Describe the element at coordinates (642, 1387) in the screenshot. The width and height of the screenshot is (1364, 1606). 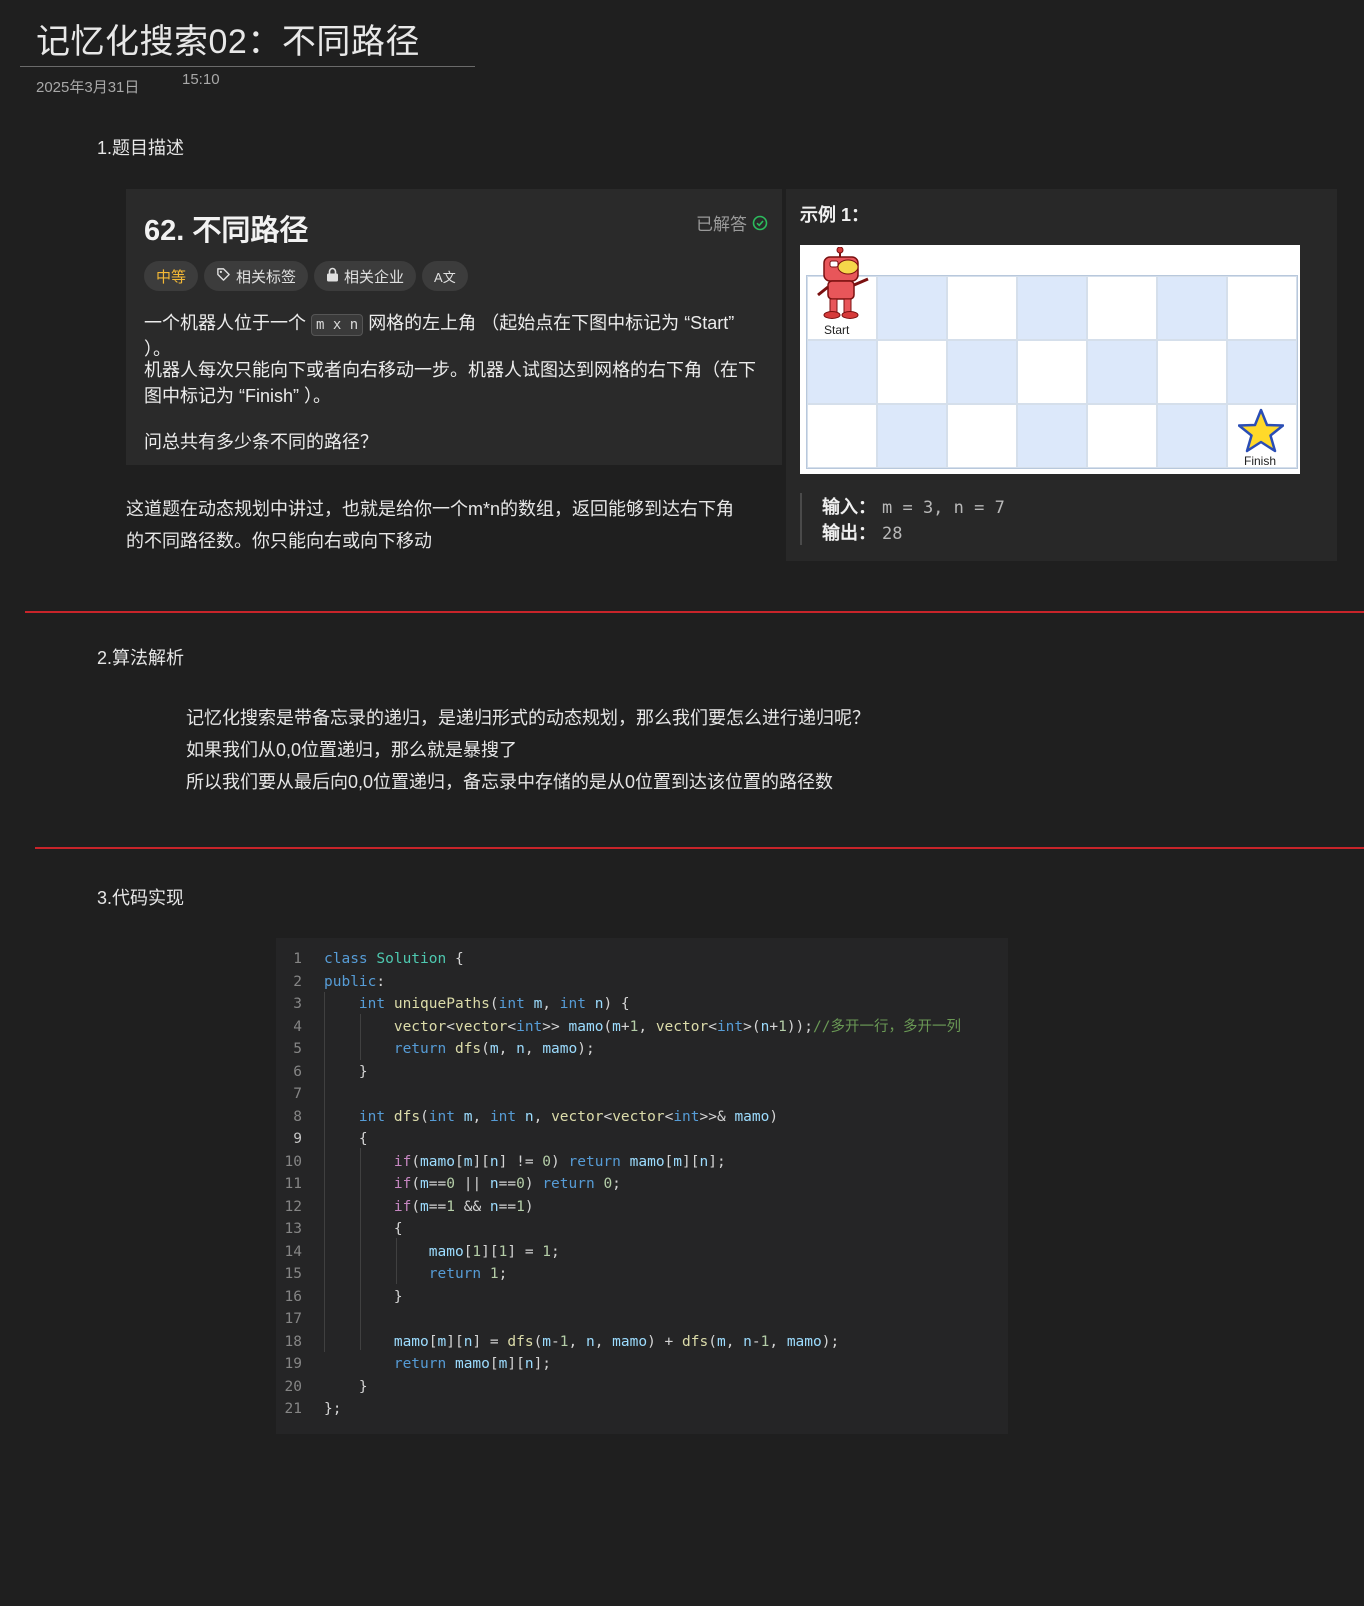
I see `code-line: 20 }` at that location.